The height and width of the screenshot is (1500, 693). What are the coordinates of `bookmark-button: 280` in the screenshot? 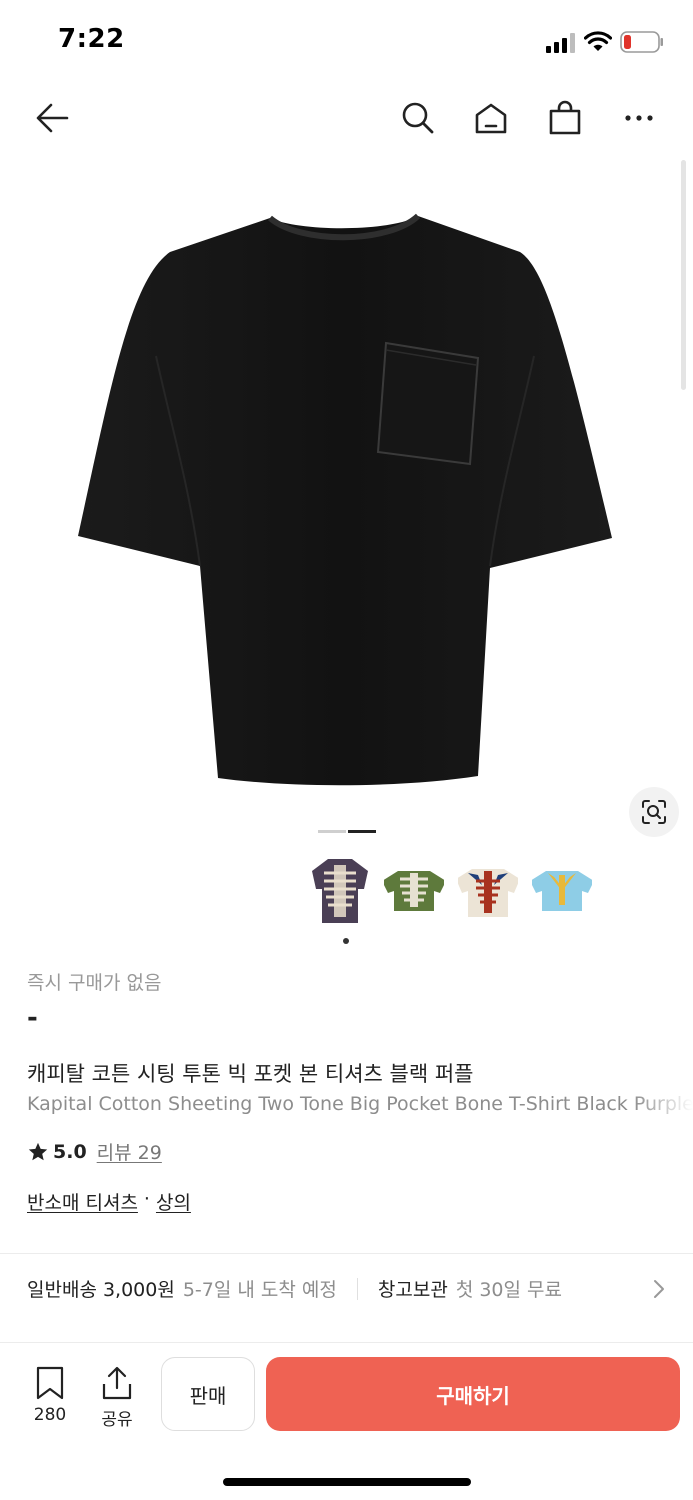 It's located at (50, 1395).